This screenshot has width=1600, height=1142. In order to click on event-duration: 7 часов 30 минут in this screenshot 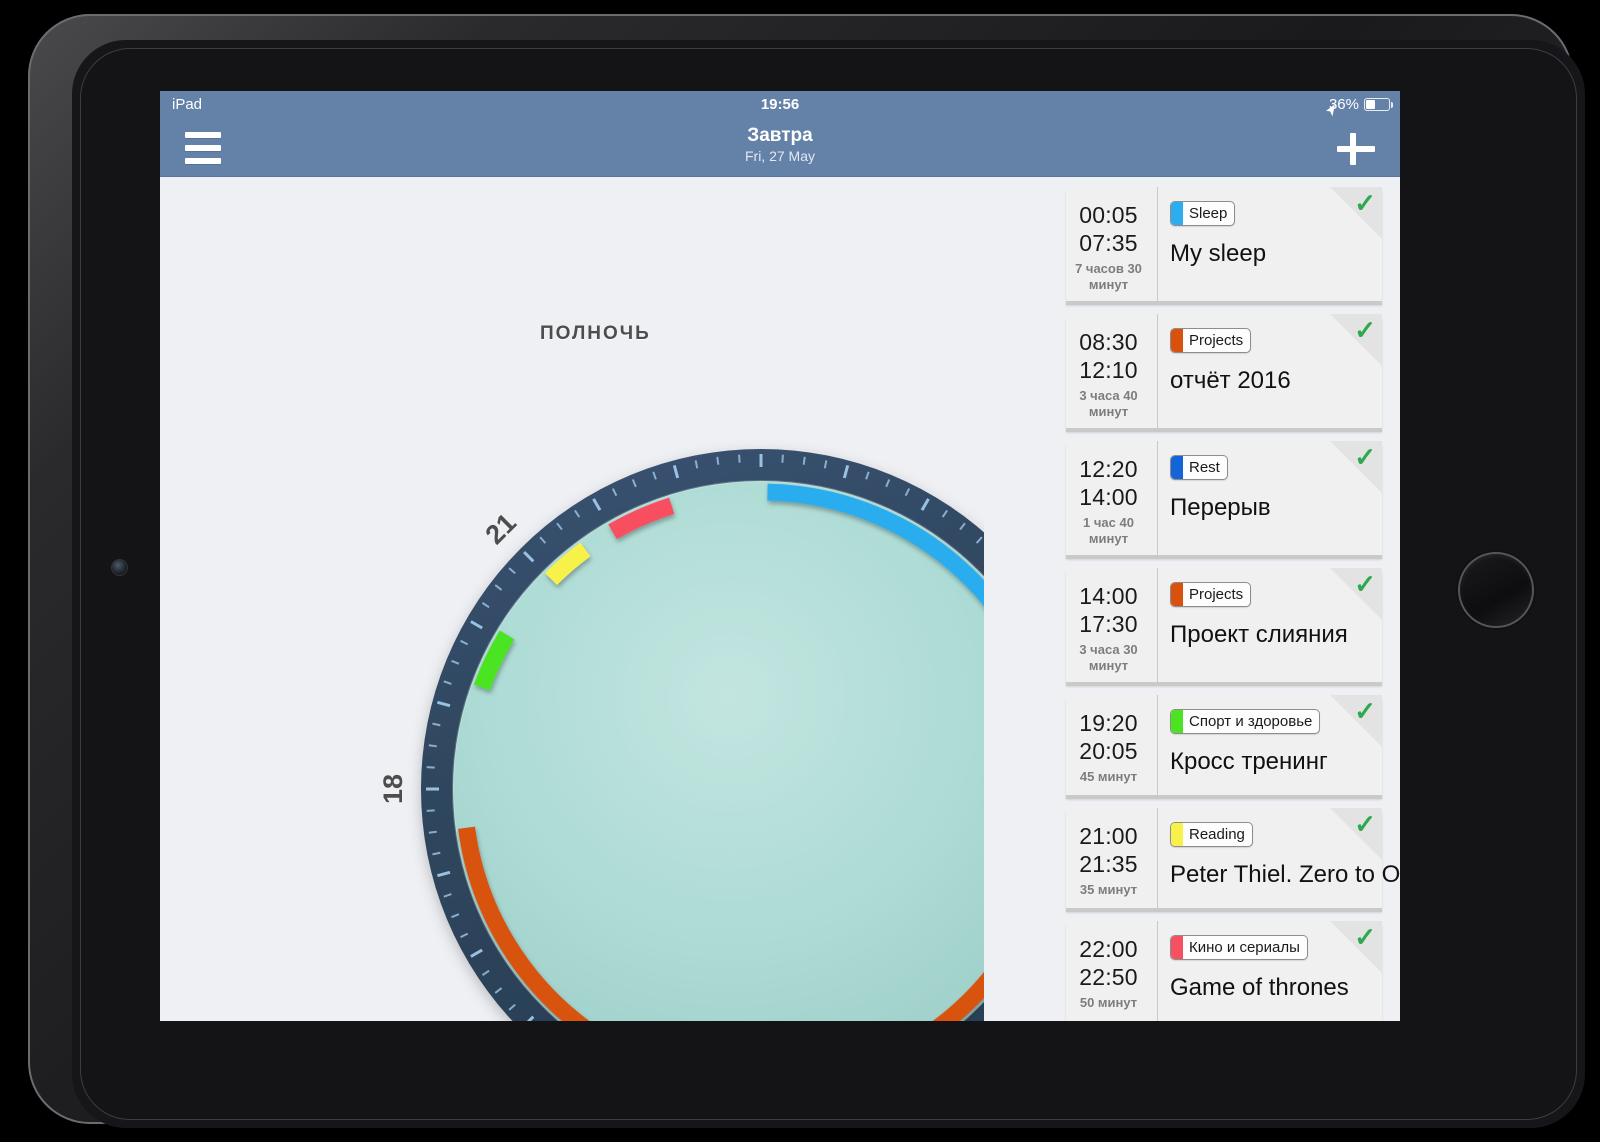, I will do `click(1108, 276)`.